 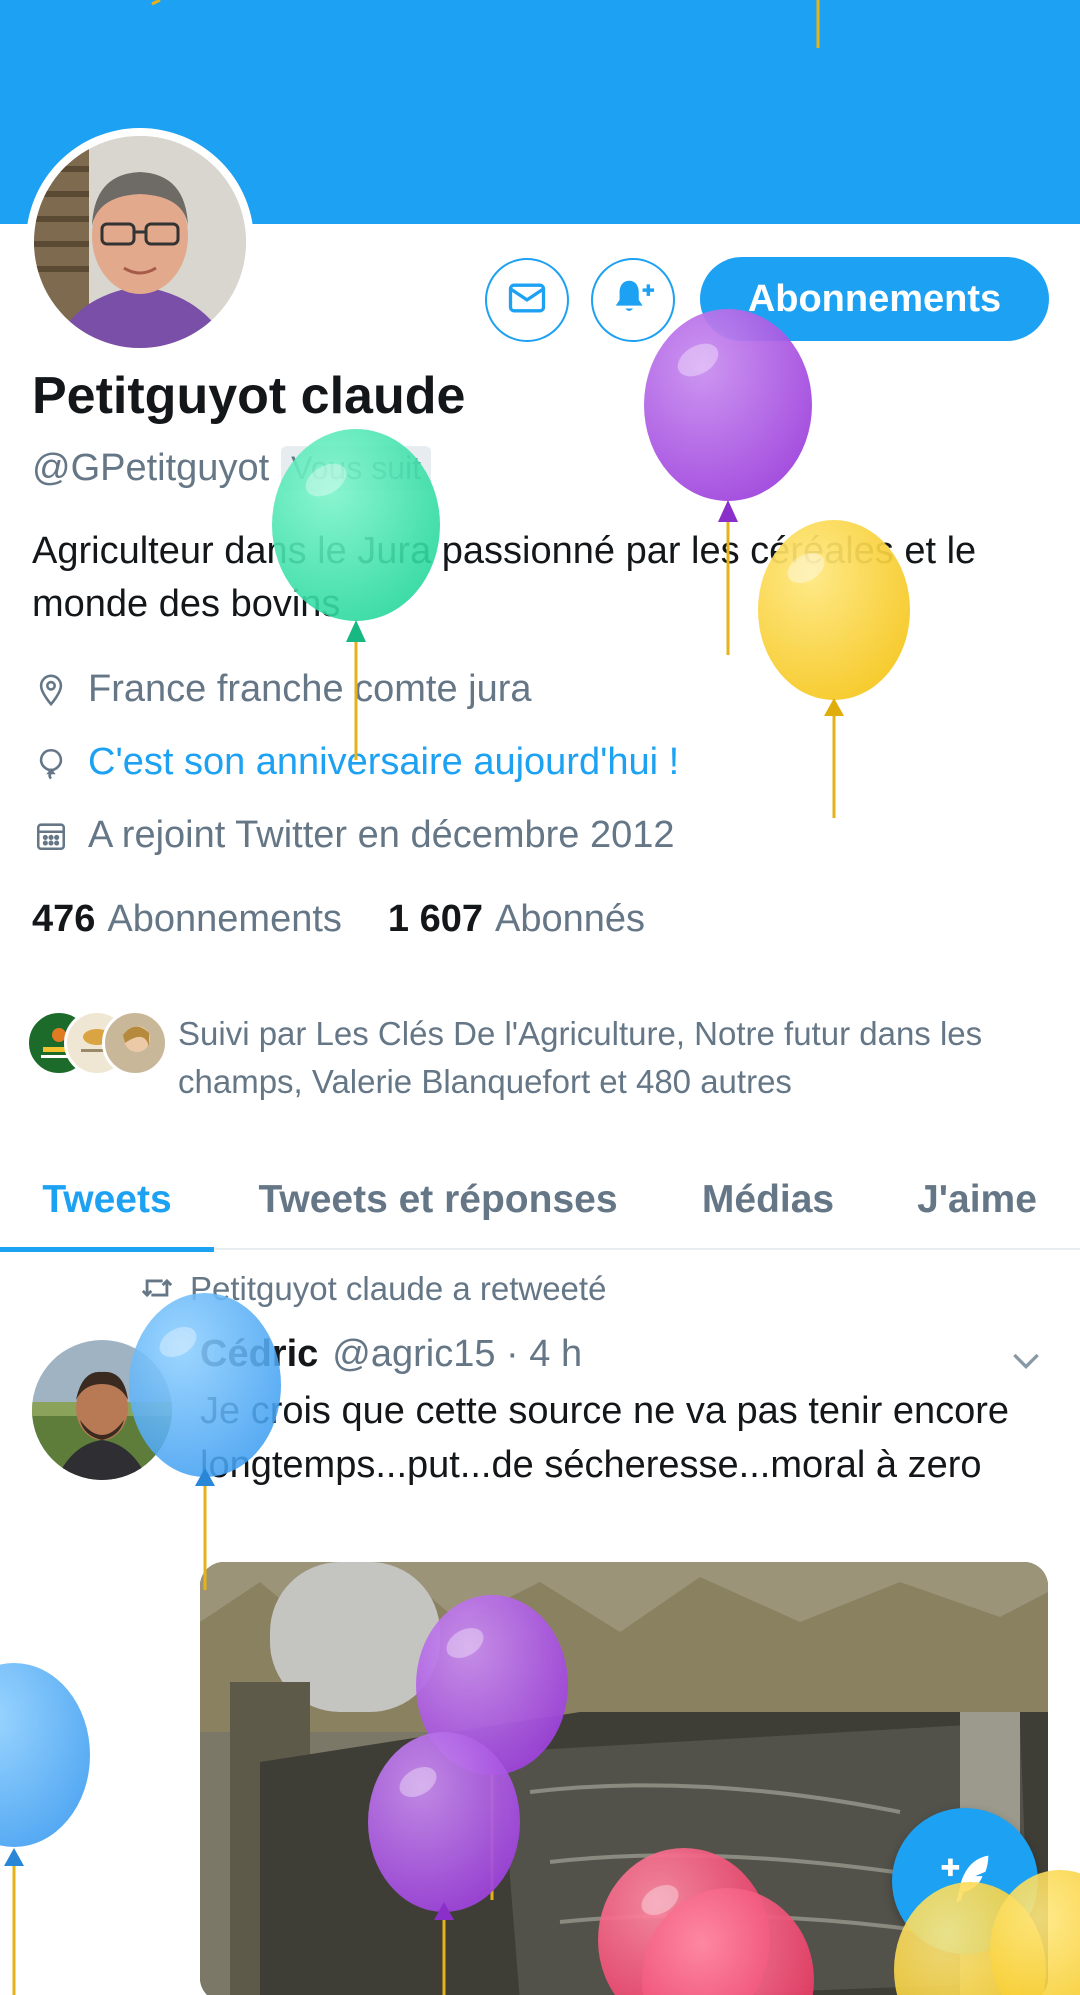 I want to click on location-row: France franche comte jura, so click(x=282, y=689).